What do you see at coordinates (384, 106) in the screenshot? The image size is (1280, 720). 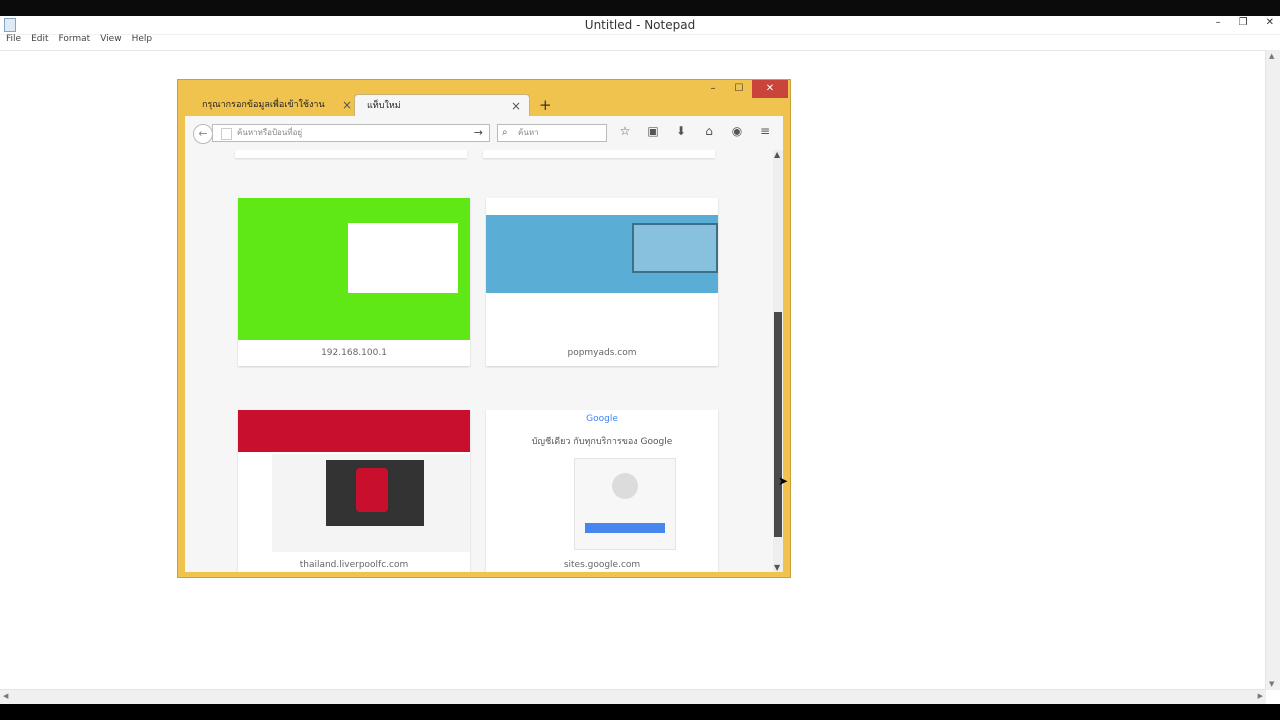 I see `tab-label: แท็บใหม่` at bounding box center [384, 106].